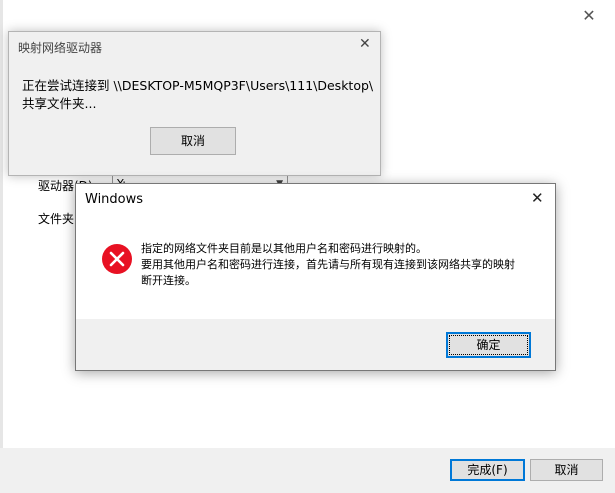 The image size is (615, 493). I want to click on error-icon, so click(117, 259).